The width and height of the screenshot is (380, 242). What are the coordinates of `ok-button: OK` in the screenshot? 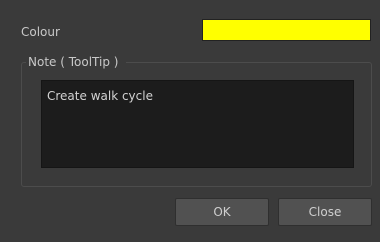 It's located at (222, 212).